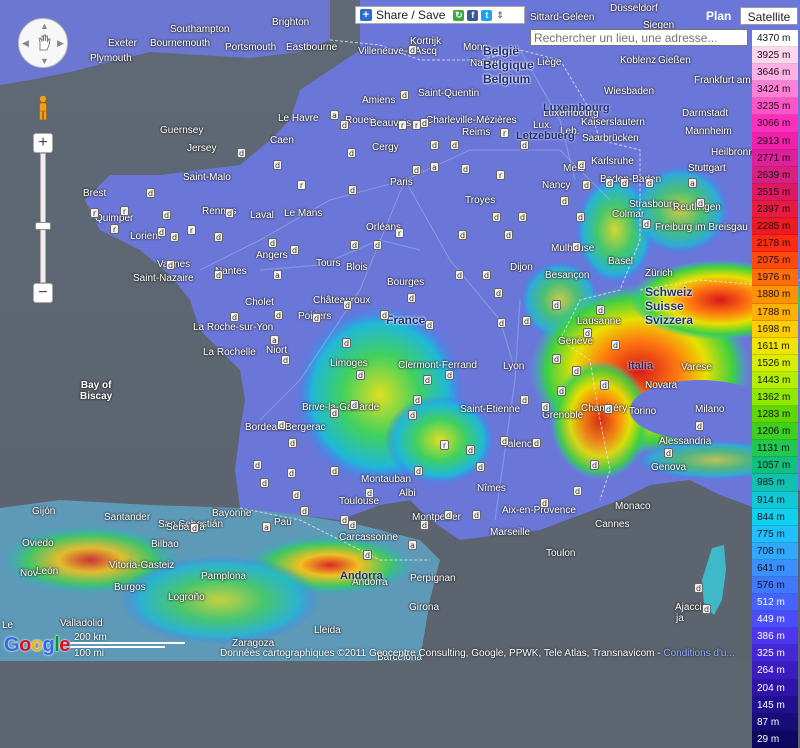 The image size is (800, 748). I want to click on chevron-right-icon: ▶, so click(60, 43).